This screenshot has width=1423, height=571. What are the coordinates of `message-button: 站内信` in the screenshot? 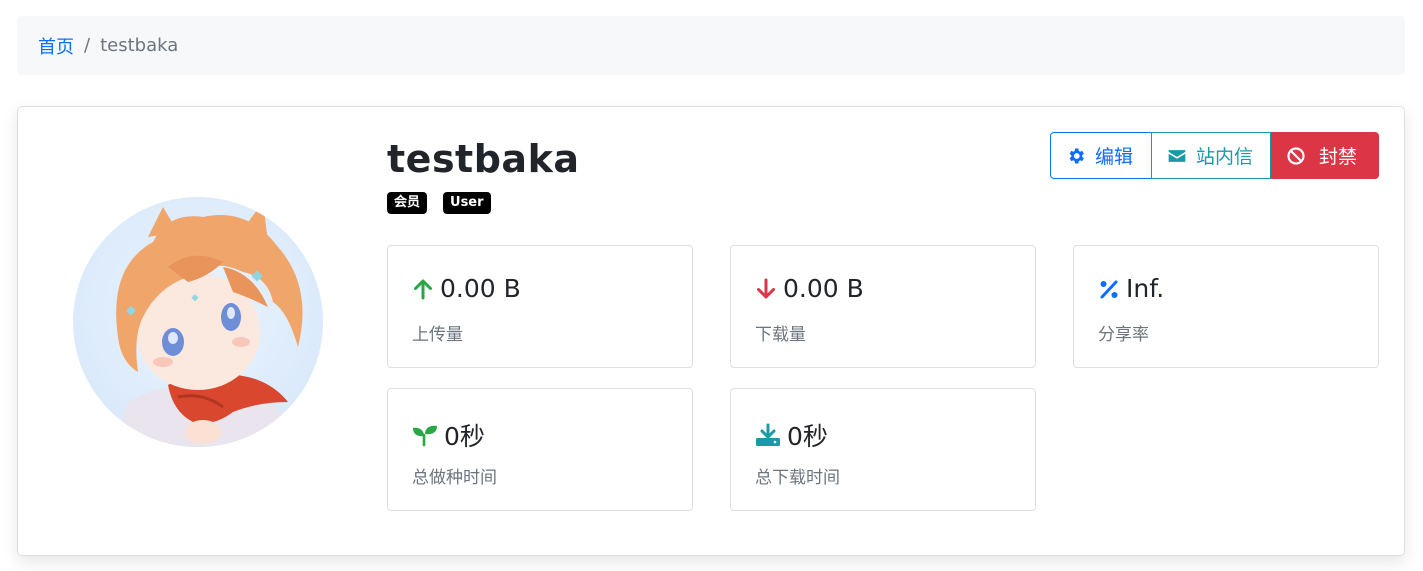 It's located at (1211, 155).